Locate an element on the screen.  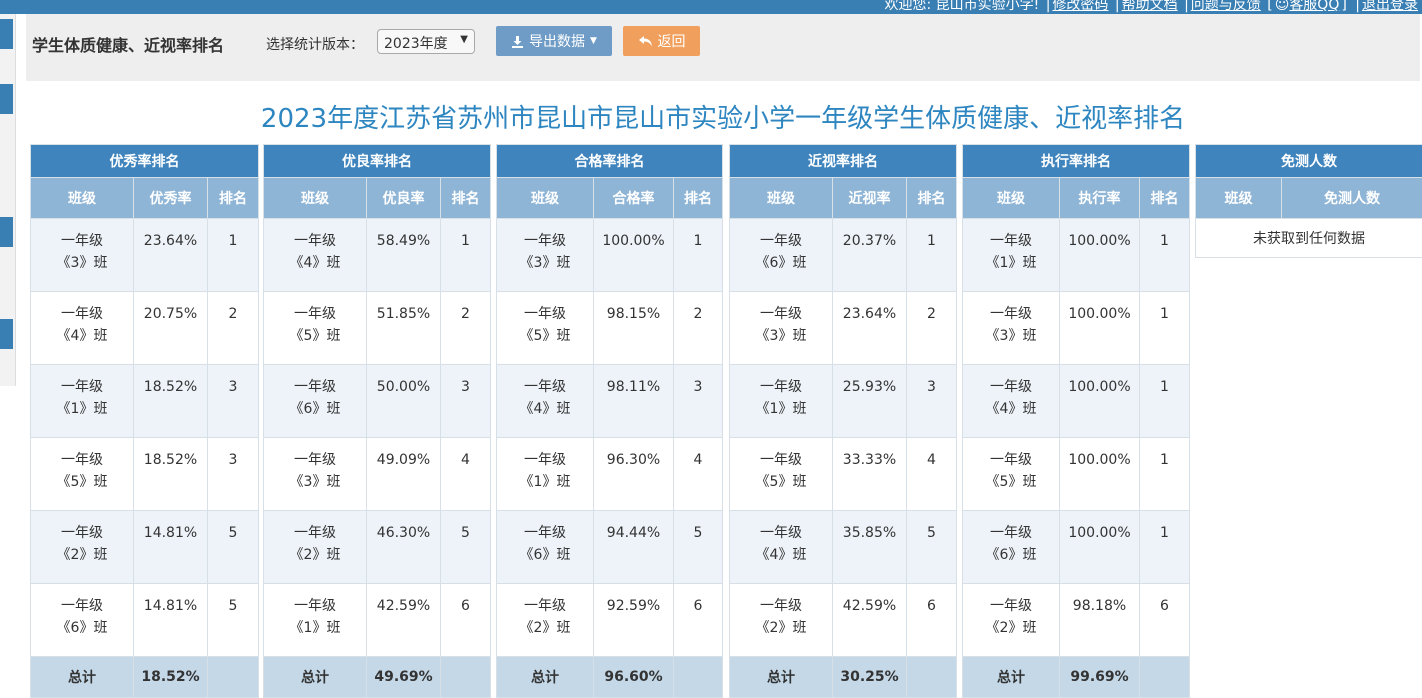
table-title: 合格率排名 is located at coordinates (610, 161).